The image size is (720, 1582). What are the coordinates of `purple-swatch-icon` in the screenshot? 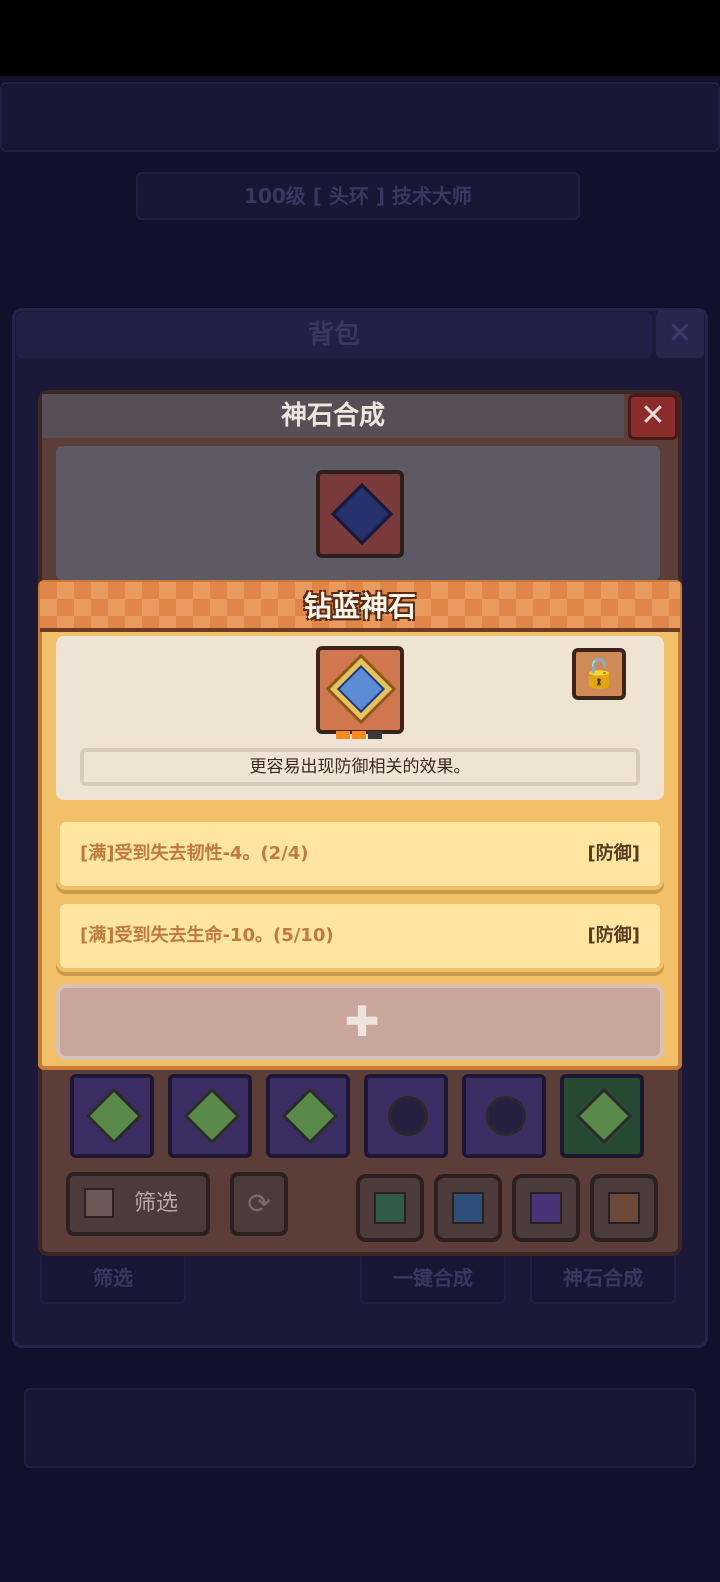 It's located at (546, 1208).